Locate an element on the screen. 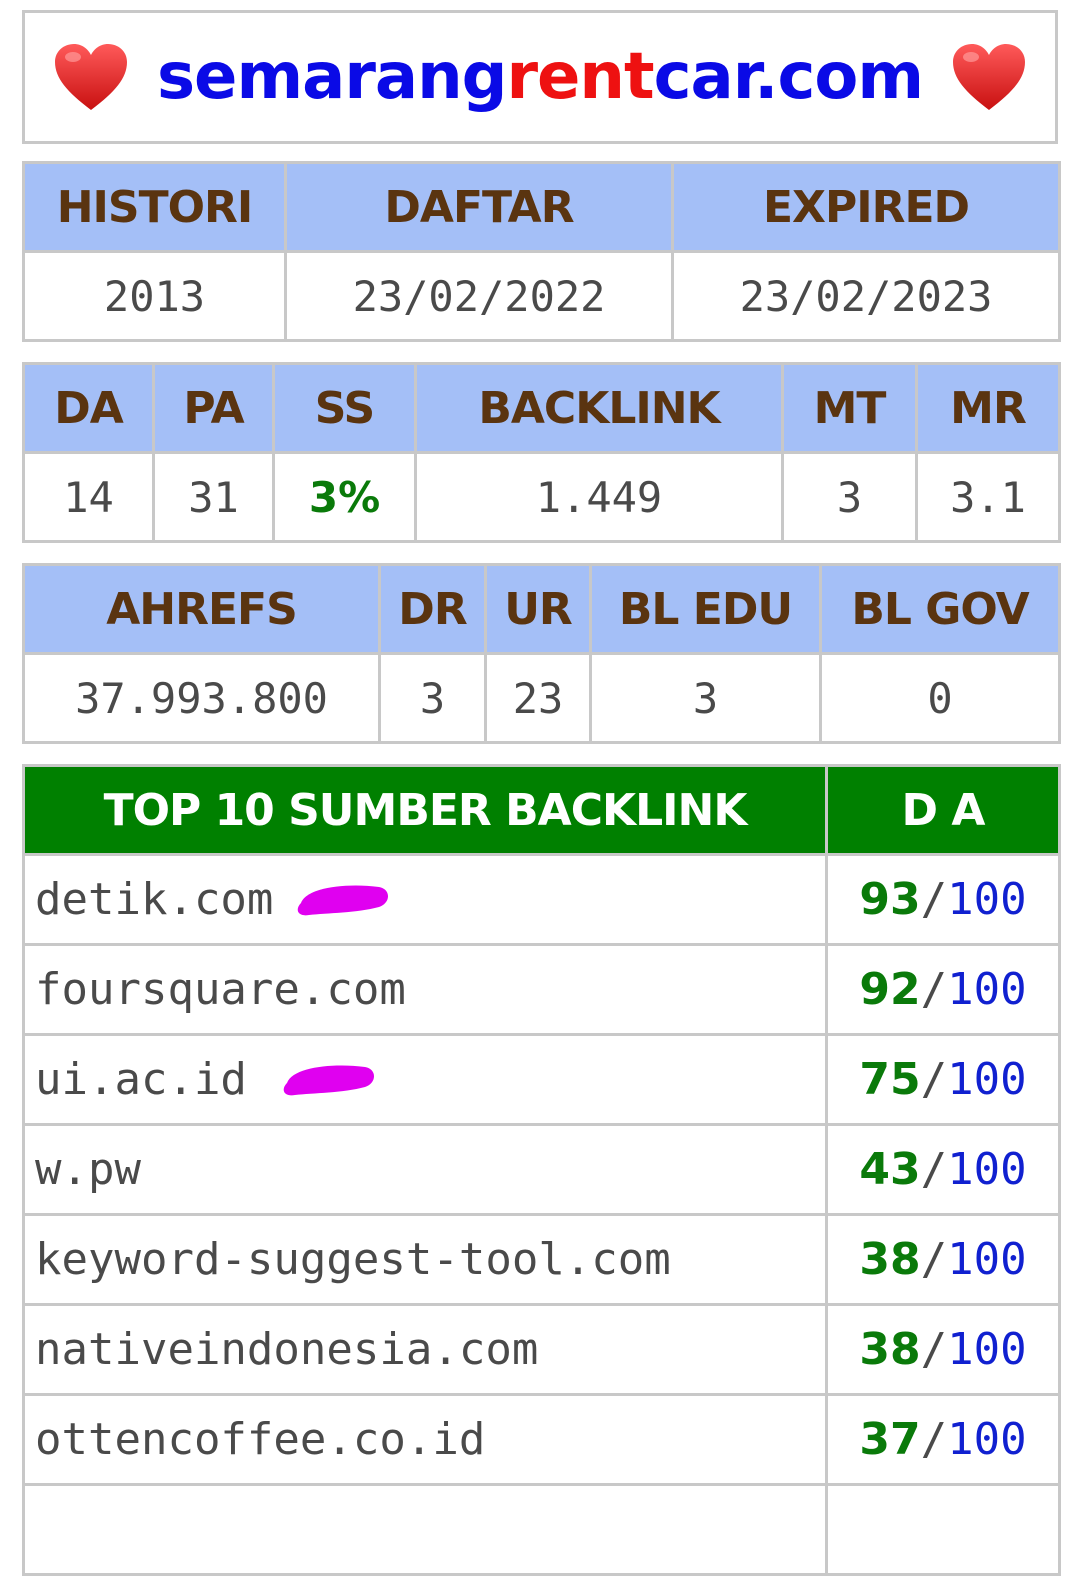  backlink-domain: ui.ac.id is located at coordinates (425, 1079).